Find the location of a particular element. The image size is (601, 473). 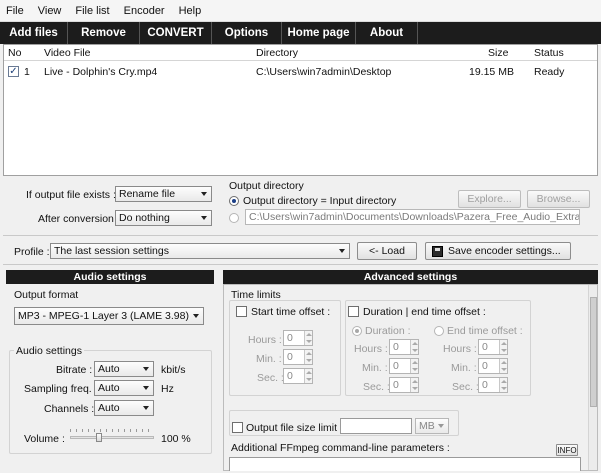

sampling-label: Sampling freq. : is located at coordinates (61, 389).